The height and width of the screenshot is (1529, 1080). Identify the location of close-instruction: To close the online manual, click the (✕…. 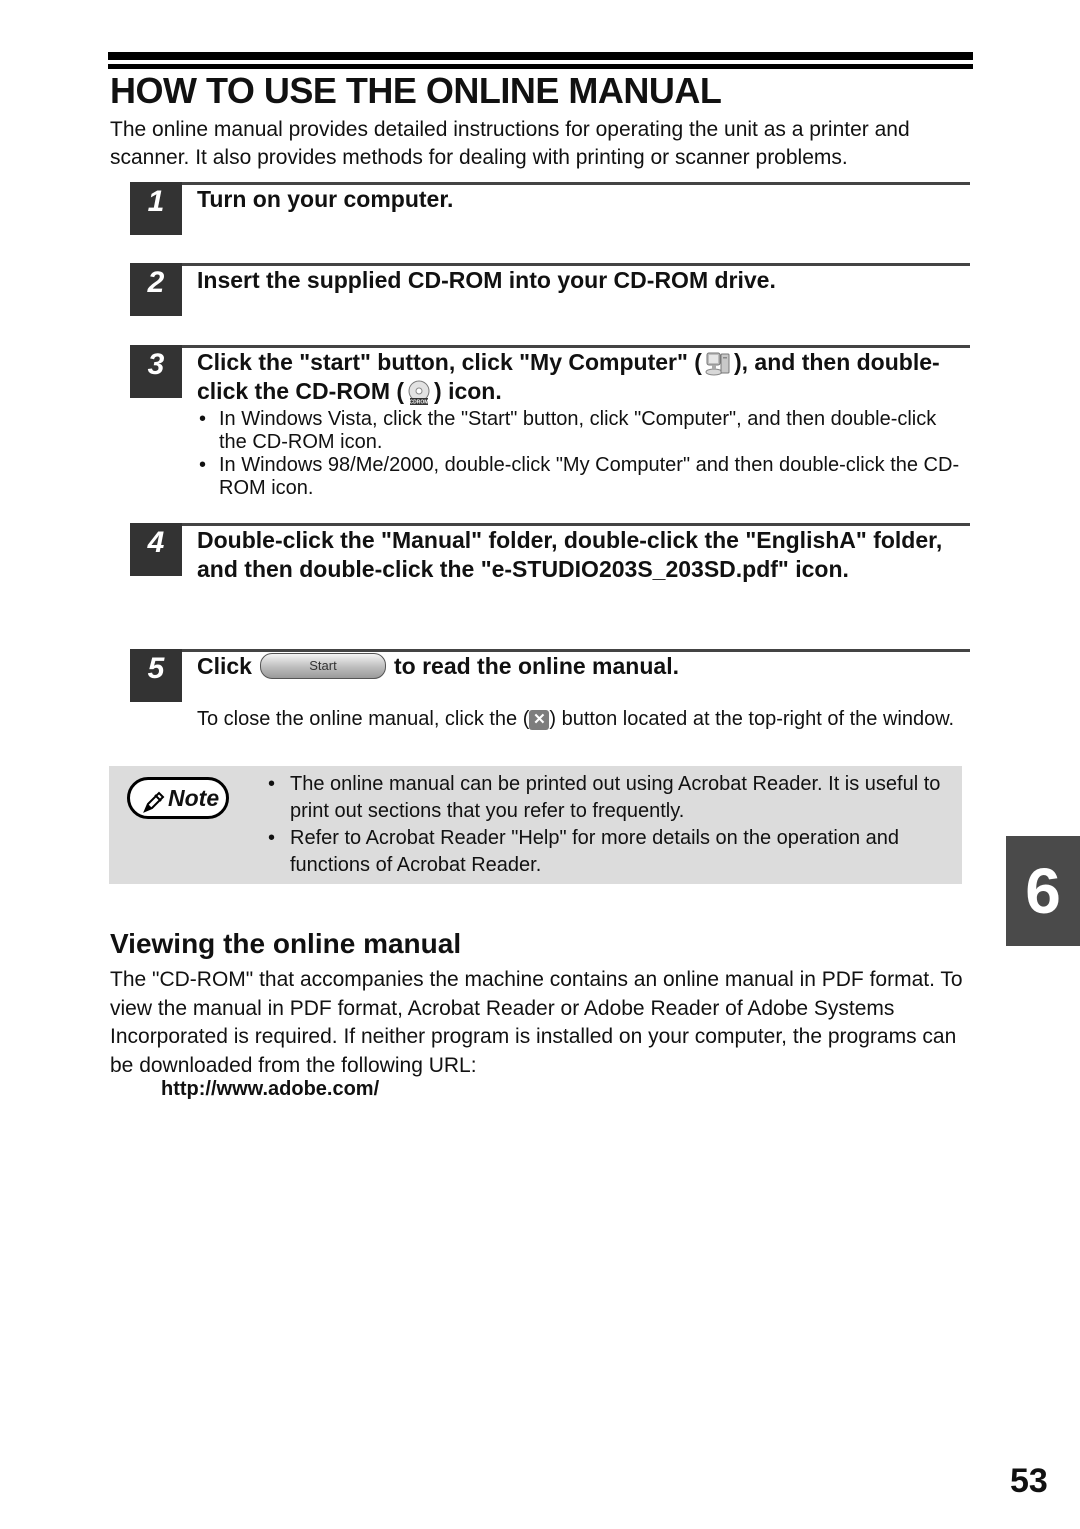
(582, 719).